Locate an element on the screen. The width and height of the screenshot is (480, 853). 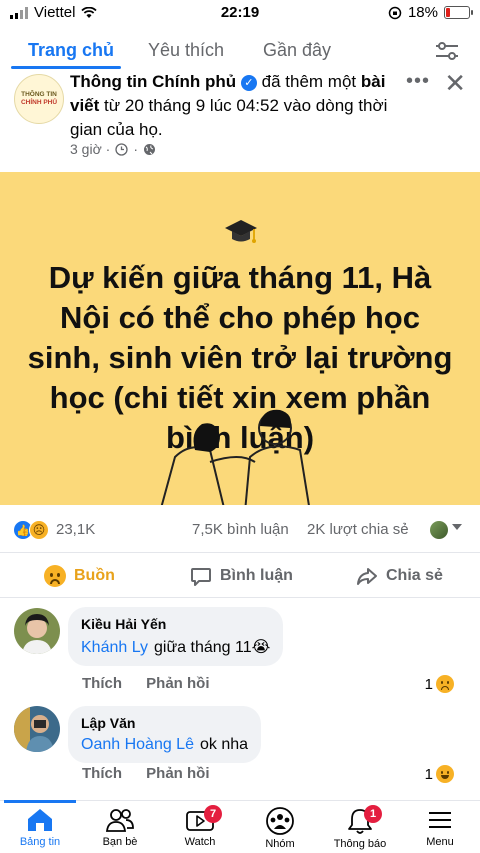
nav-news-feed: Bảng tin is located at coordinates (40, 827).